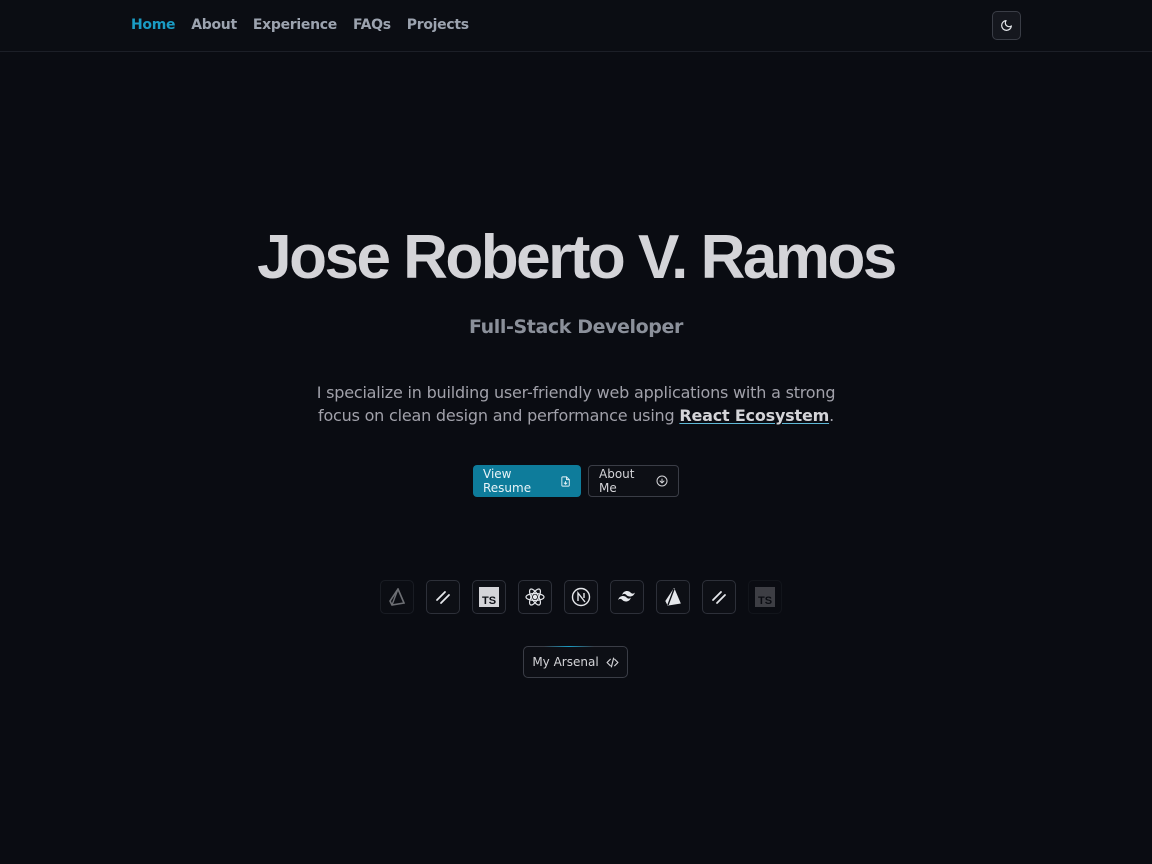  Describe the element at coordinates (662, 481) in the screenshot. I see `arrow-down-circle-icon` at that location.